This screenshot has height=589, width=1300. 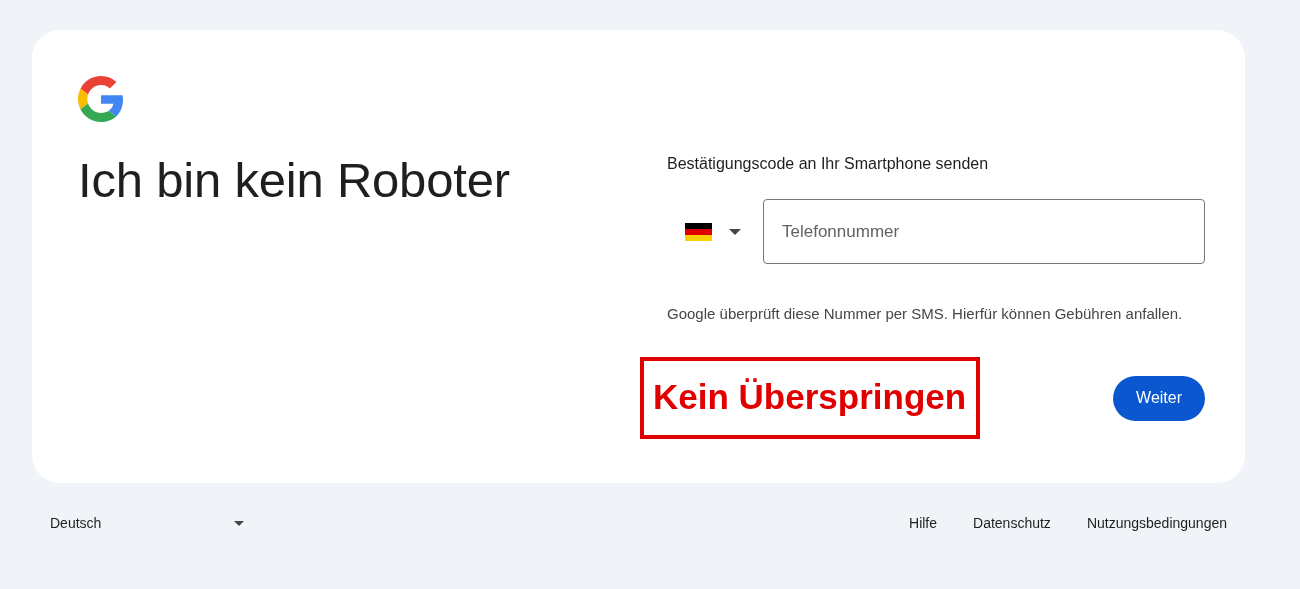 I want to click on footer-link: Nutzungsbedingungen, so click(x=1156, y=523).